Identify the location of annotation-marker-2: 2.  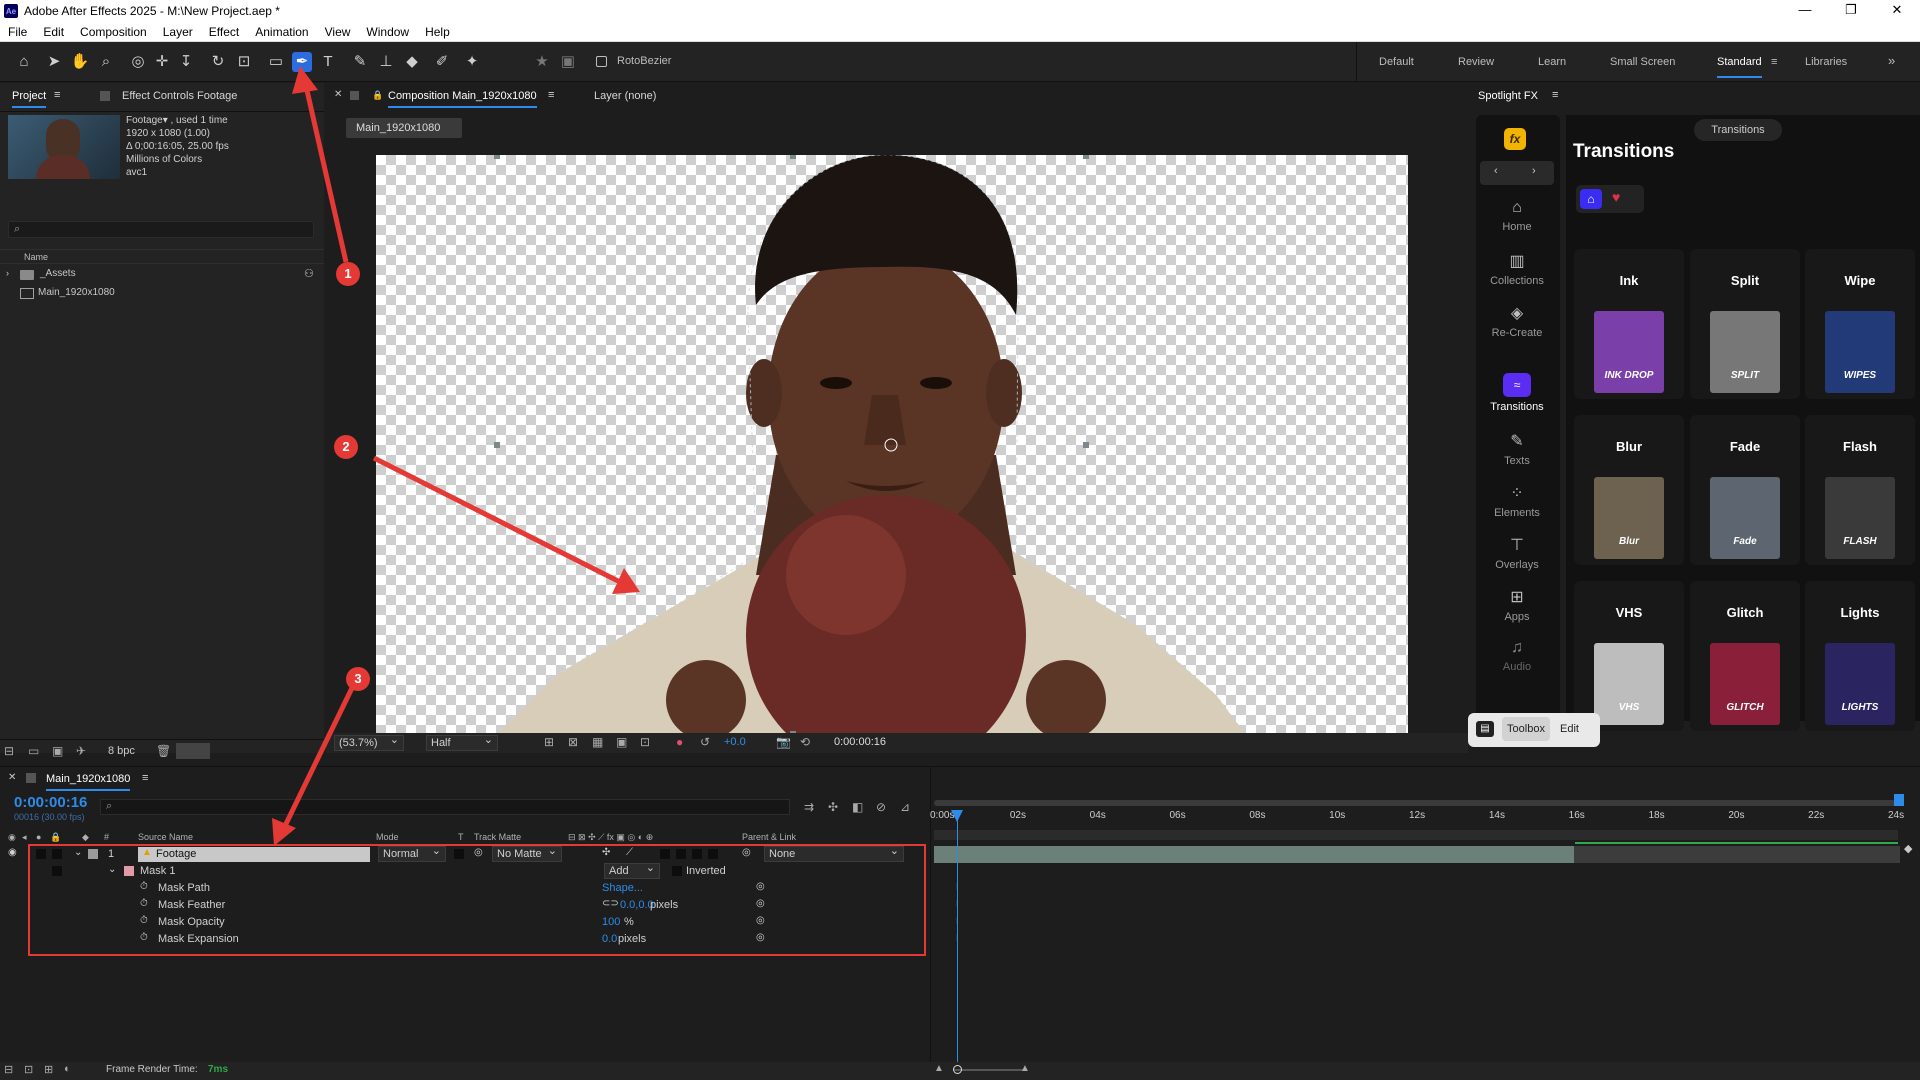
(346, 447).